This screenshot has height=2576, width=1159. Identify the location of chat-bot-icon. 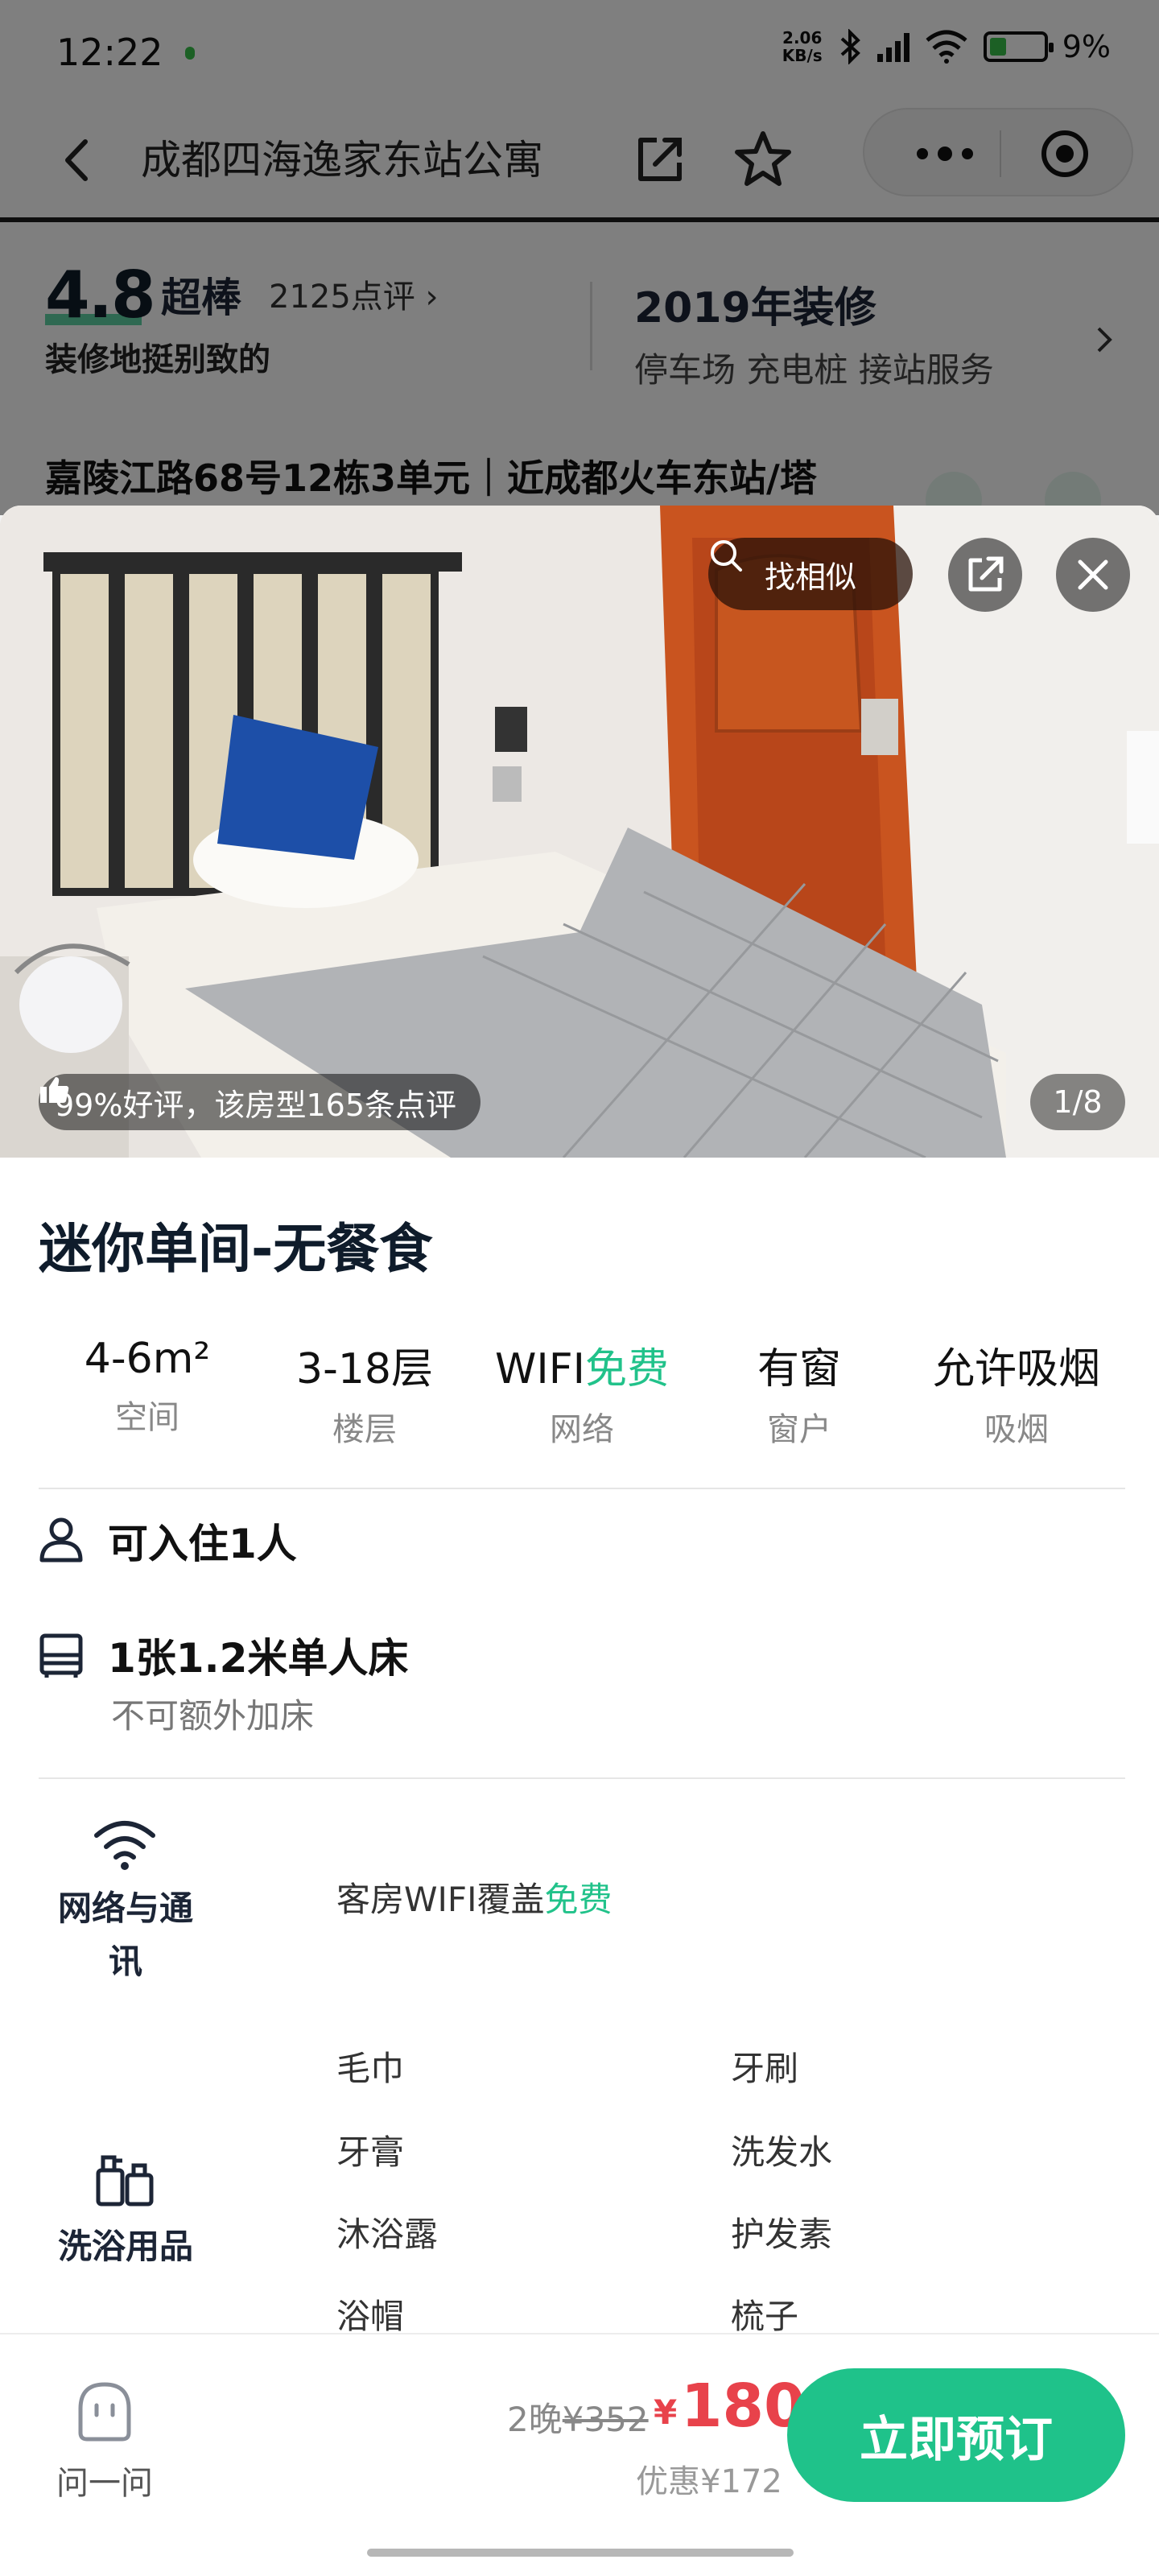
(105, 2412).